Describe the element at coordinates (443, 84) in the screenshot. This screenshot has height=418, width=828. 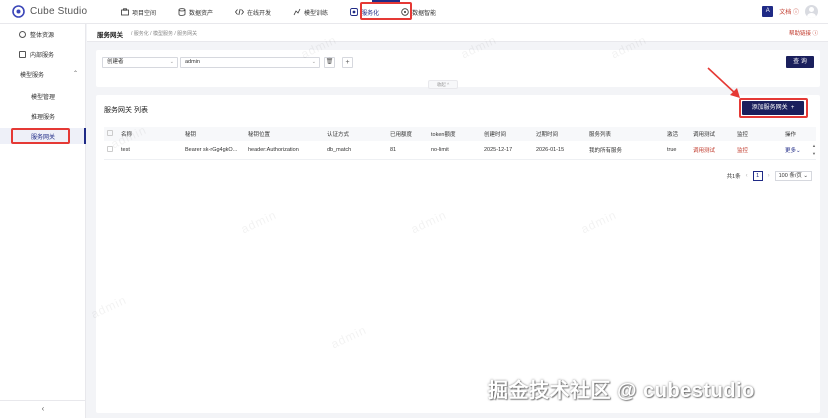
I see `fold-filter-toggle: 收起 ^` at that location.